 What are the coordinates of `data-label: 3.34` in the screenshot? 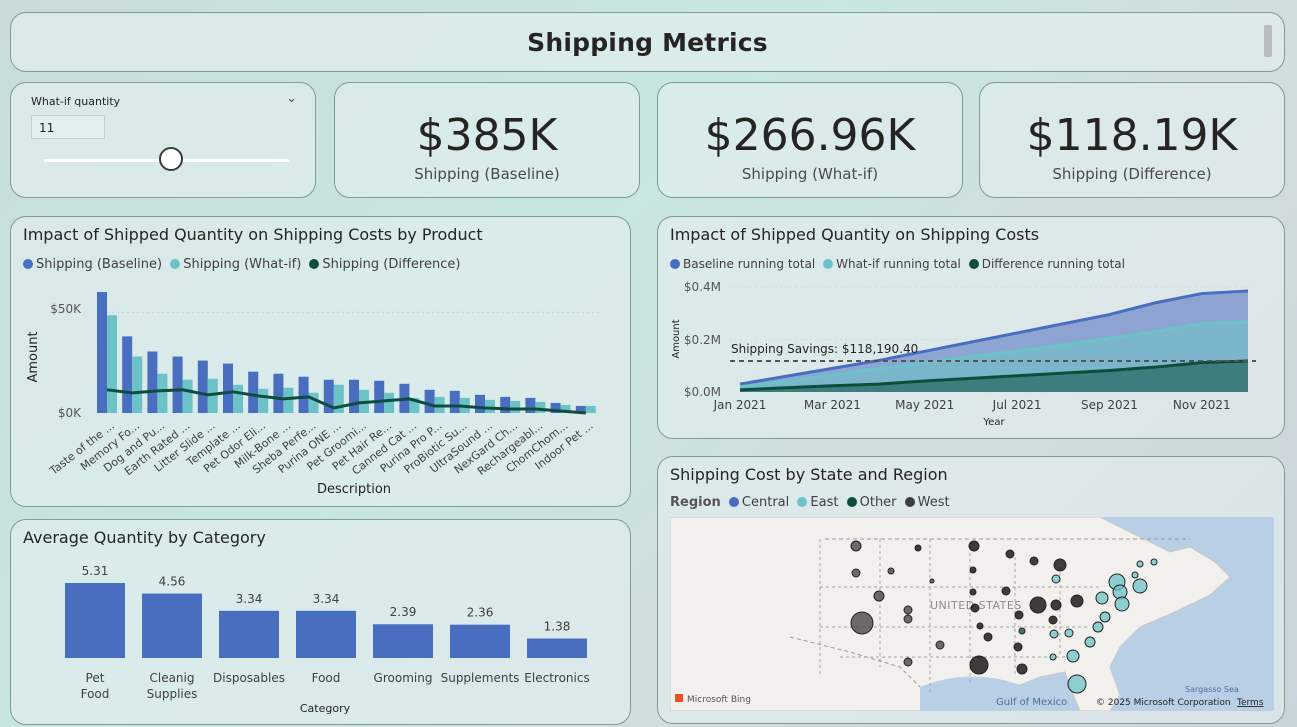 It's located at (249, 599).